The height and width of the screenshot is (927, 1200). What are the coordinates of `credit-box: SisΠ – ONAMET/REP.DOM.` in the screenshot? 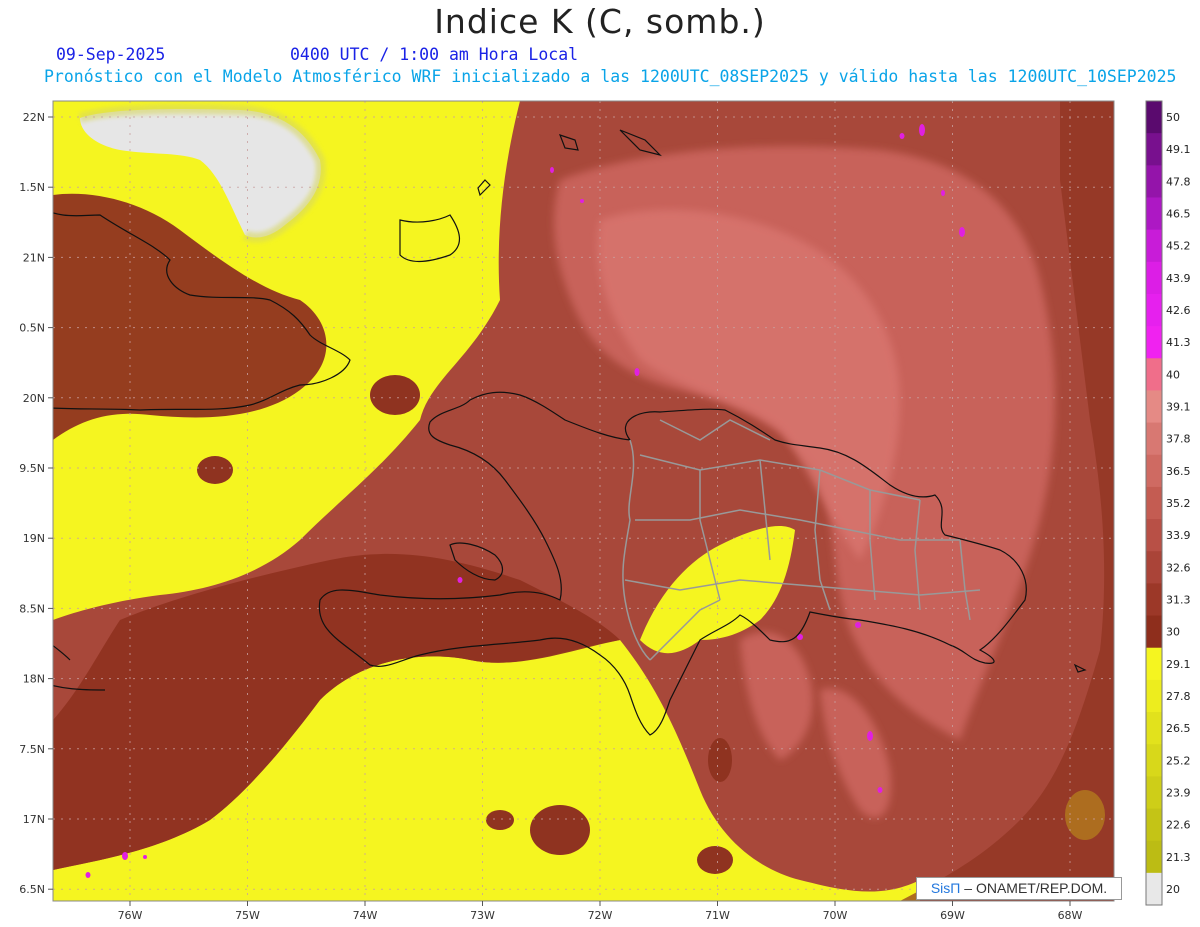 It's located at (1019, 888).